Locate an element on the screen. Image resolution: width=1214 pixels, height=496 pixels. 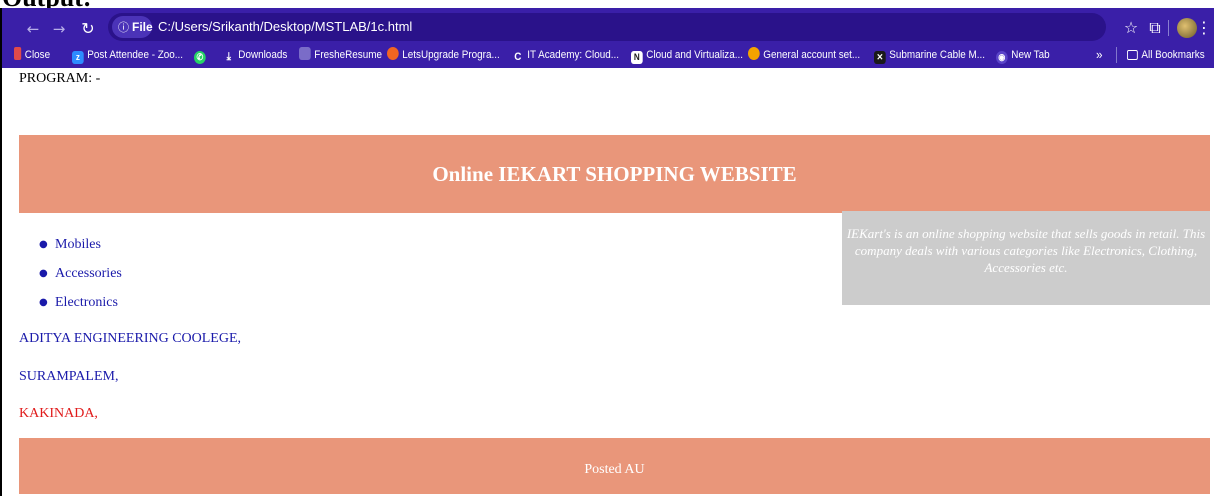
kebab-menu-icon: ⋮ is located at coordinates (1204, 28).